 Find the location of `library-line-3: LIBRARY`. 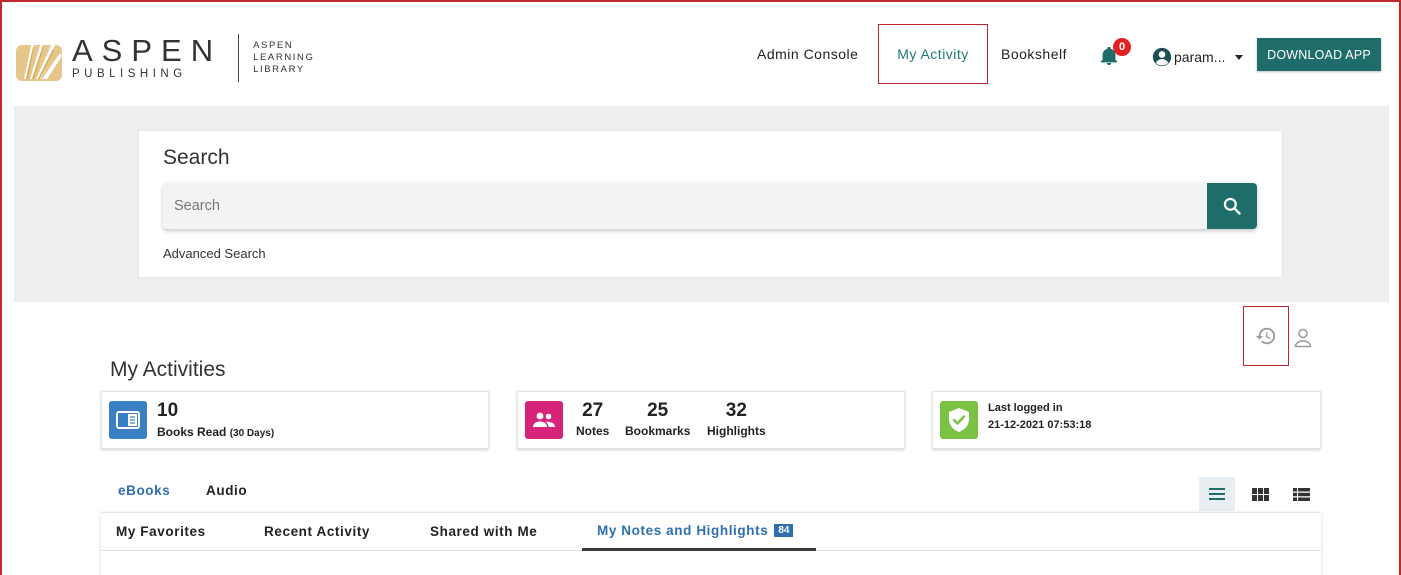

library-line-3: LIBRARY is located at coordinates (279, 69).